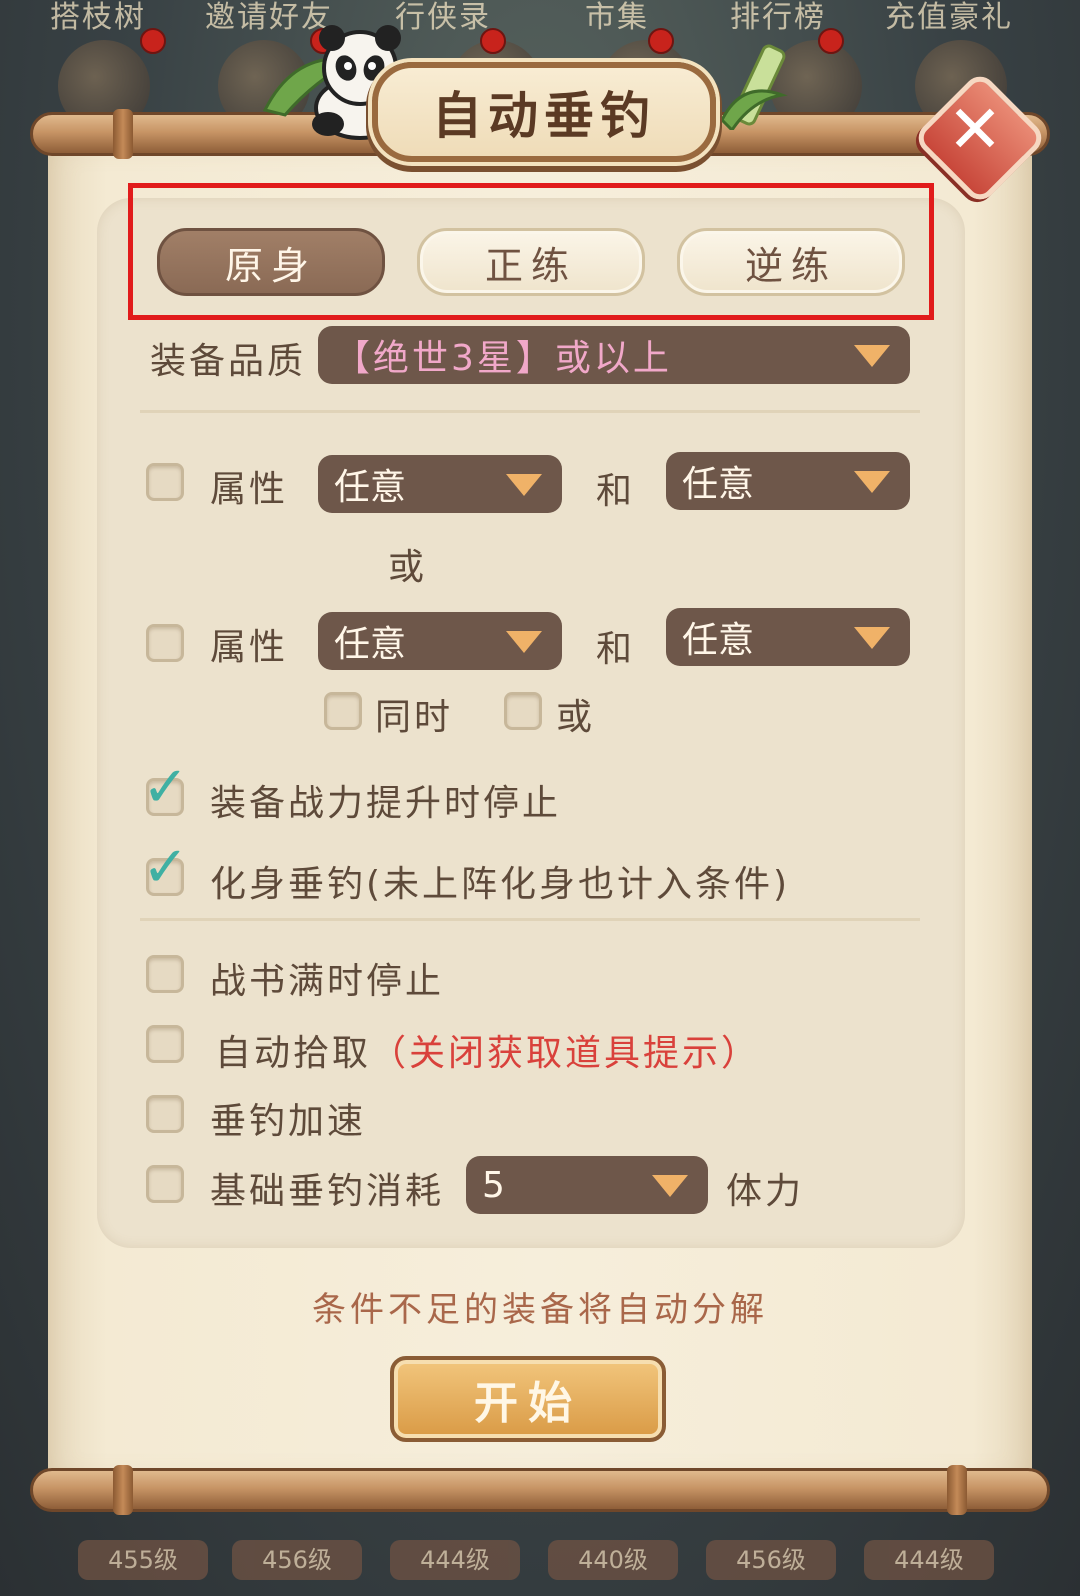  What do you see at coordinates (576, 717) in the screenshot?
I see `or-mode-label: 或` at bounding box center [576, 717].